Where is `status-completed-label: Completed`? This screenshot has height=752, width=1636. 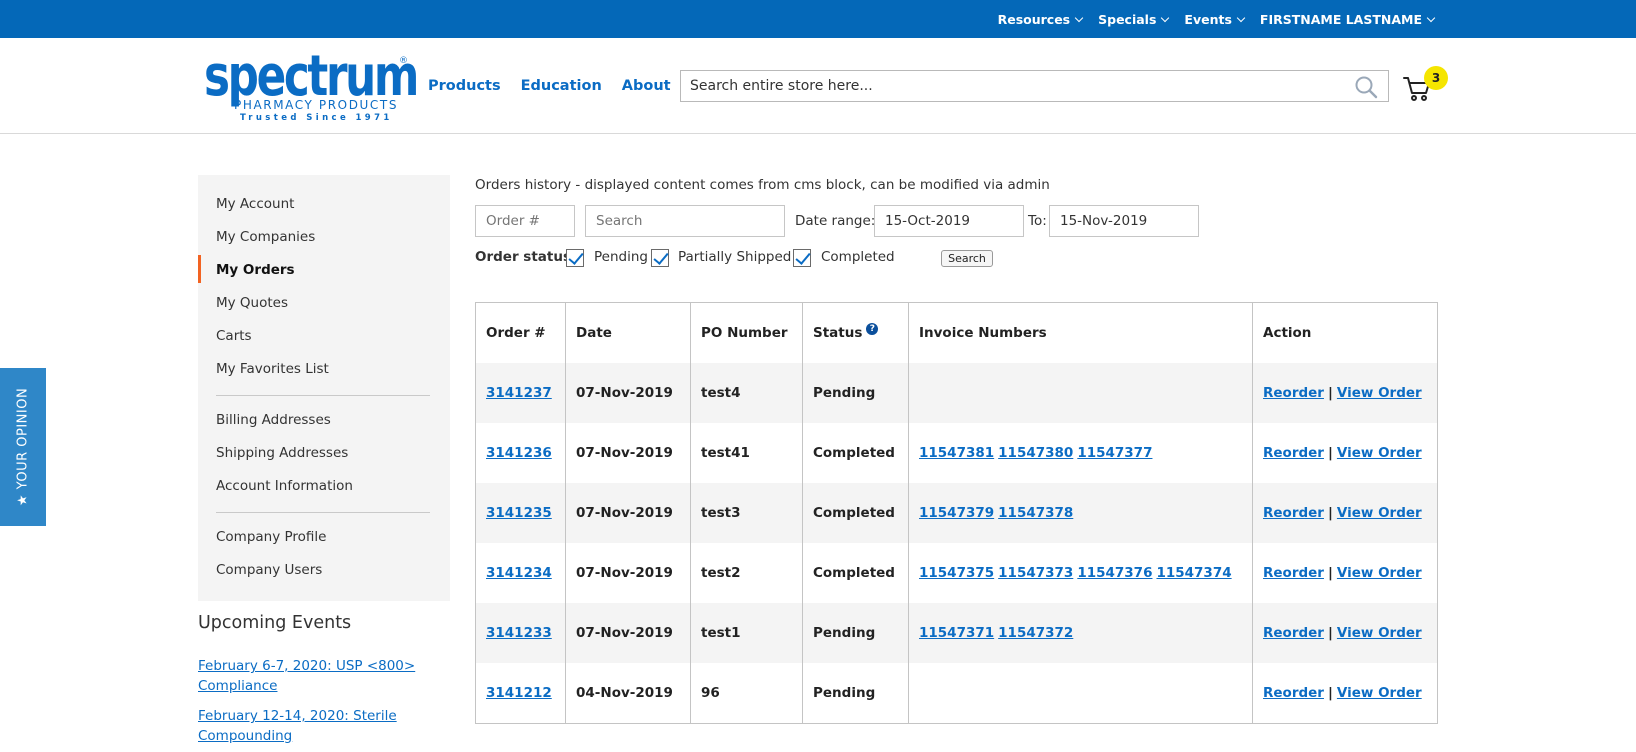
status-completed-label: Completed is located at coordinates (858, 257).